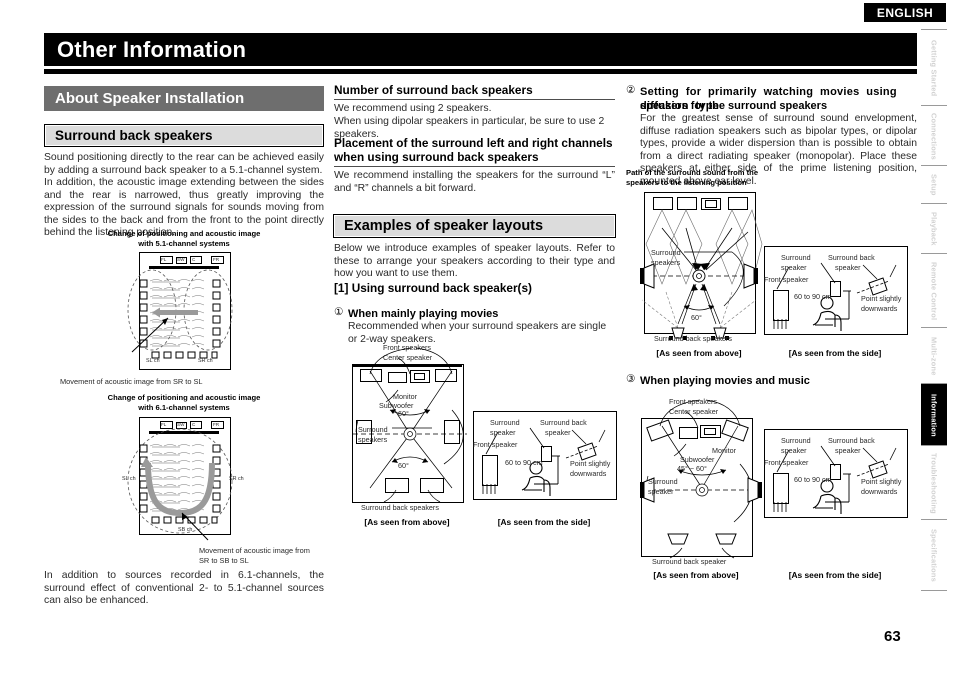 The height and width of the screenshot is (675, 954). Describe the element at coordinates (407, 522) in the screenshot. I see `fig-m1-caption: [As seen from above]` at that location.